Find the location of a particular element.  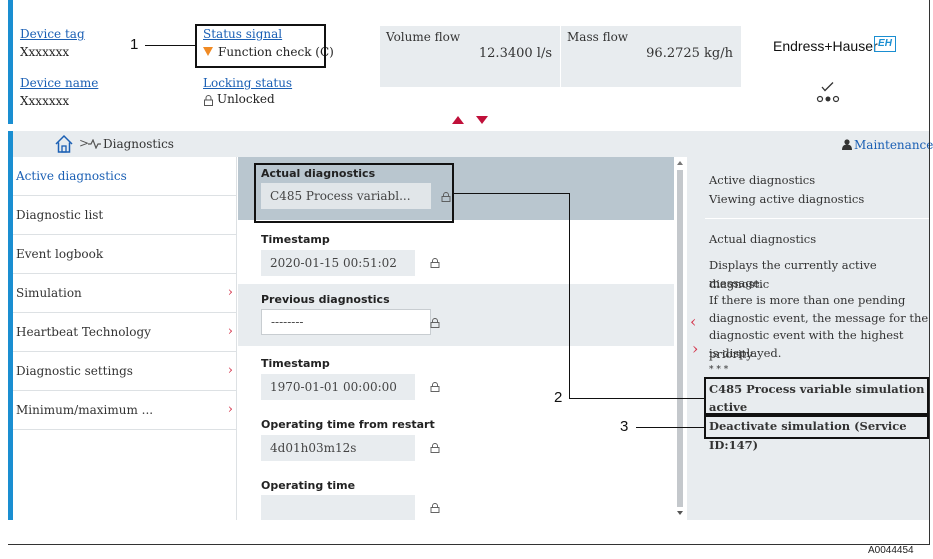

figure-id: A0044454 is located at coordinates (891, 550).